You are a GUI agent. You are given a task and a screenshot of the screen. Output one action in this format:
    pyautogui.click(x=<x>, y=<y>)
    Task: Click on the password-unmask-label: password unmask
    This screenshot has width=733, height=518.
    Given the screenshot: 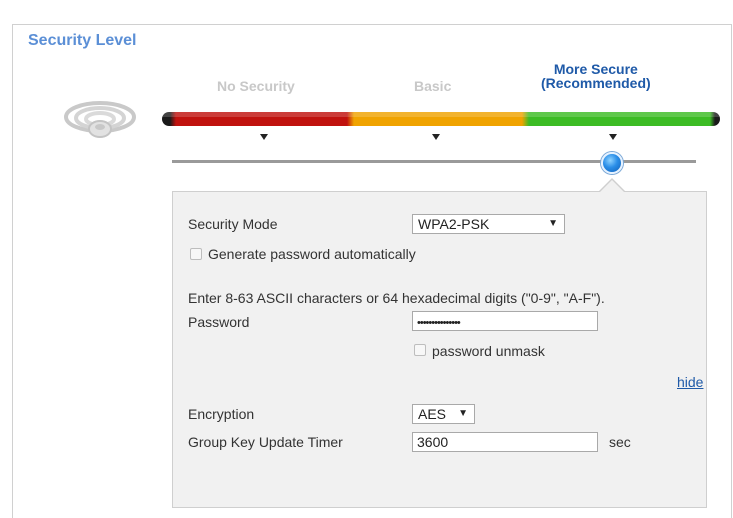 What is the action you would take?
    pyautogui.click(x=488, y=351)
    